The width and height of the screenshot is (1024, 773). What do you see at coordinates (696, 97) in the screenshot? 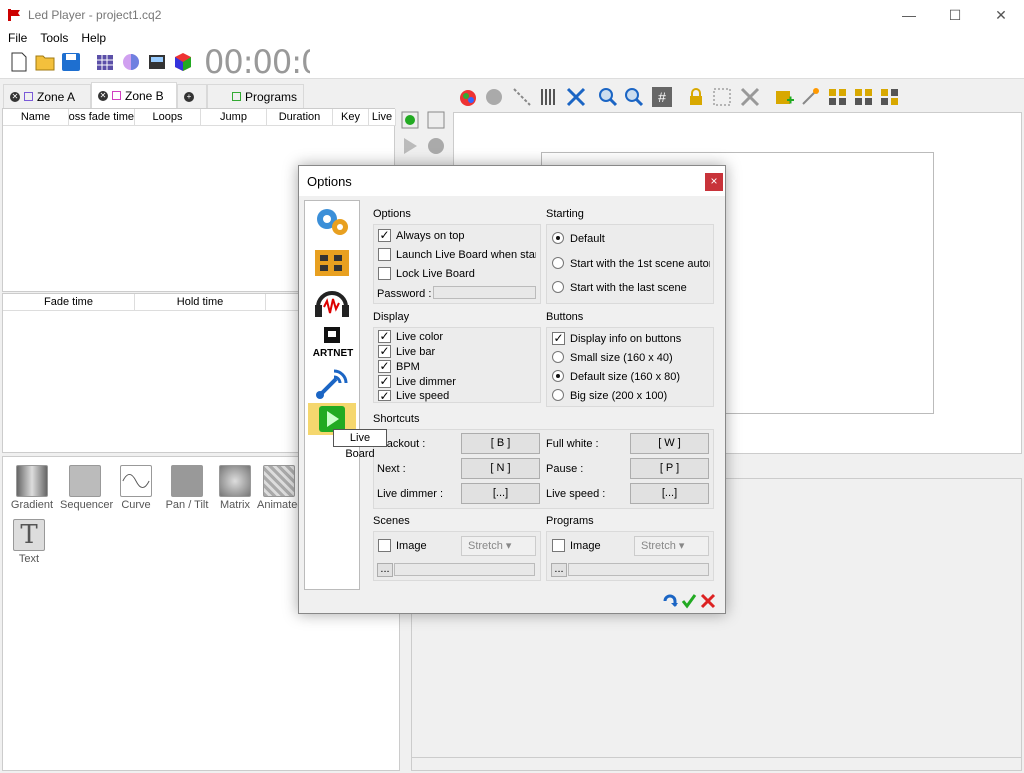
I see `lock-icon` at bounding box center [696, 97].